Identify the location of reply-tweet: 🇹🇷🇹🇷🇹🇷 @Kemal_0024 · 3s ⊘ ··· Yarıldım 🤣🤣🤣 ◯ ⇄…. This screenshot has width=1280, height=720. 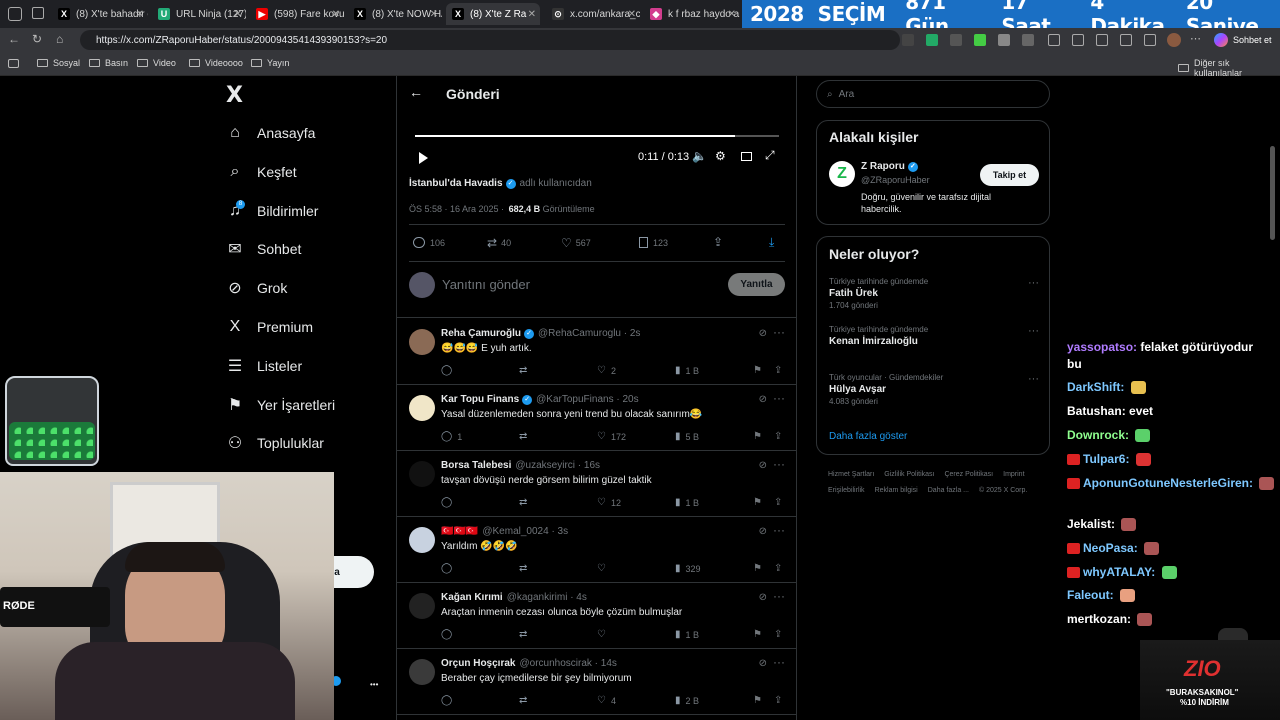
(596, 550).